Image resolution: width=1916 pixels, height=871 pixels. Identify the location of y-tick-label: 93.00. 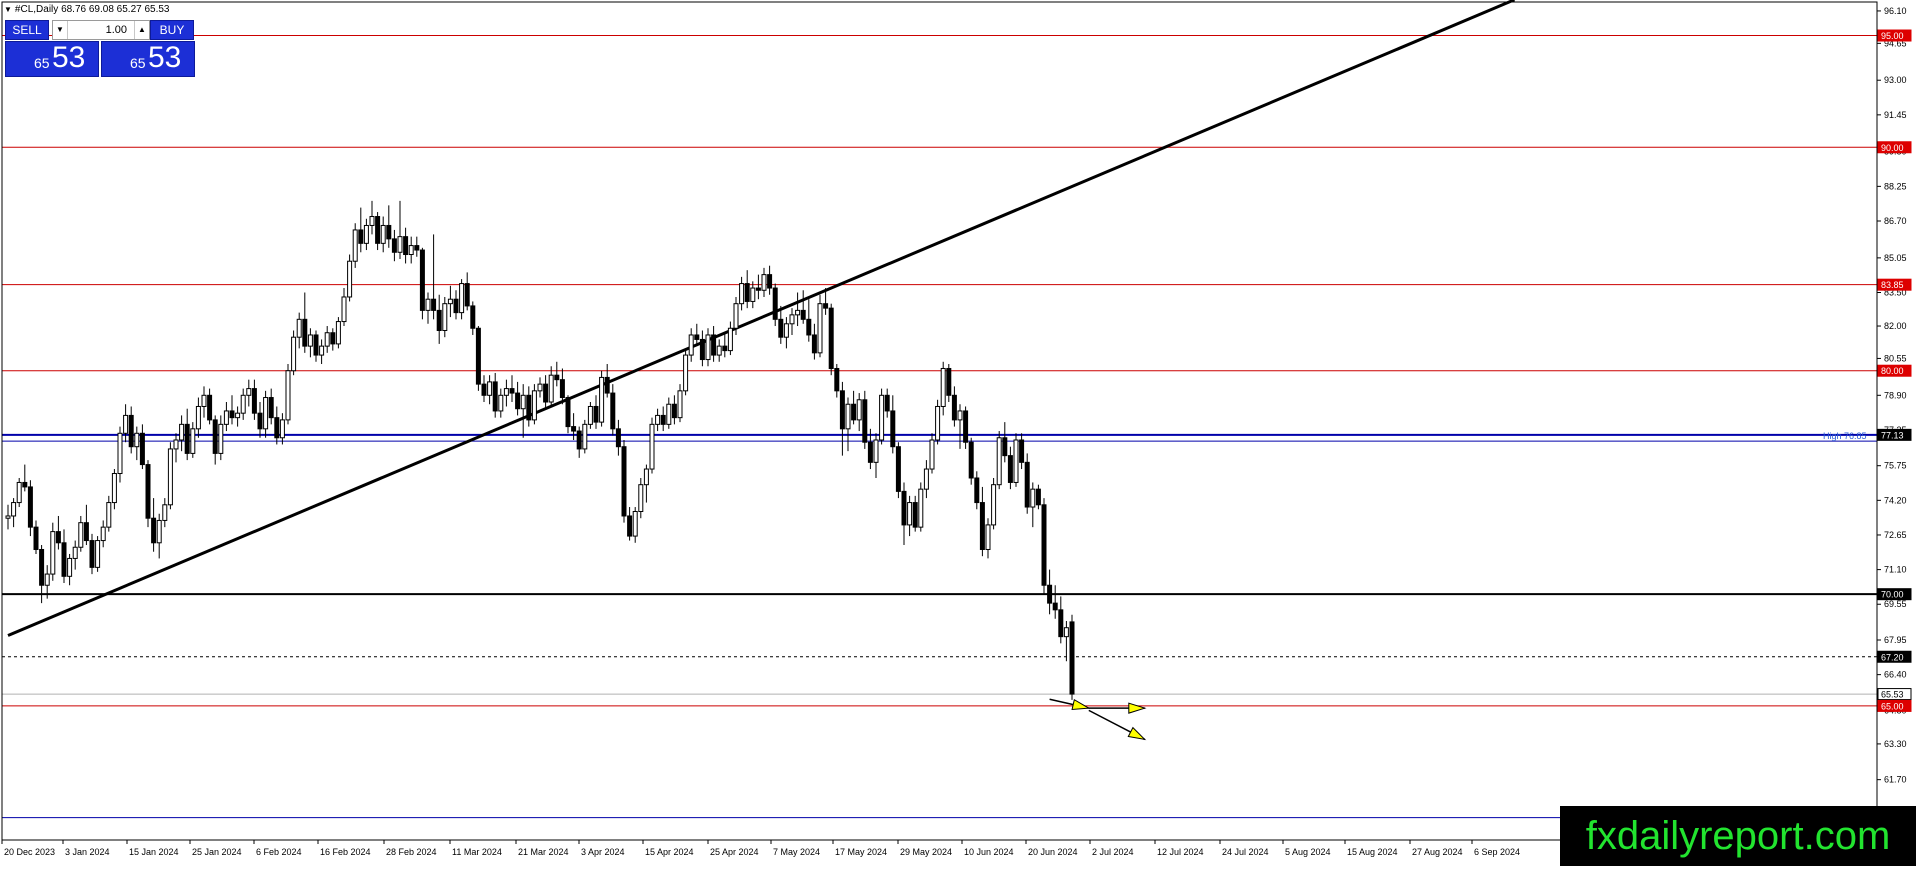
(1895, 80).